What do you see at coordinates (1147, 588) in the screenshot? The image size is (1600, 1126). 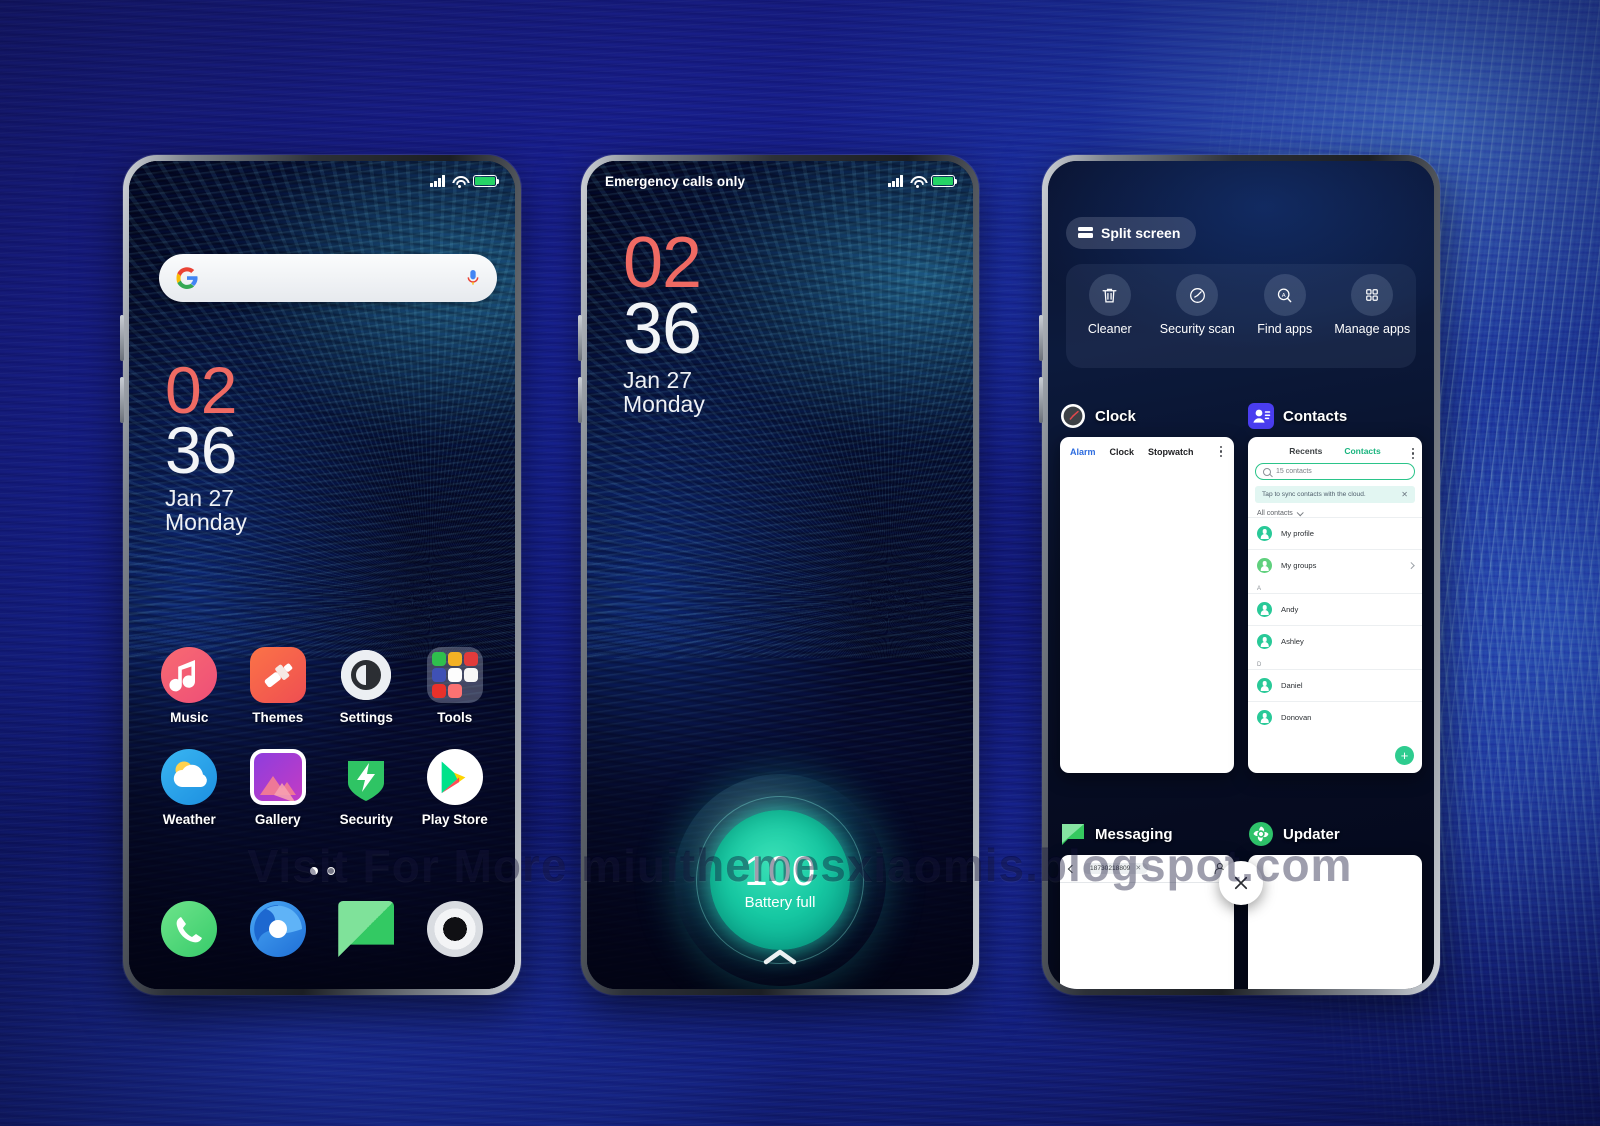 I see `recent-card-clock: Clock Alarm Clock Stopwatch` at bounding box center [1147, 588].